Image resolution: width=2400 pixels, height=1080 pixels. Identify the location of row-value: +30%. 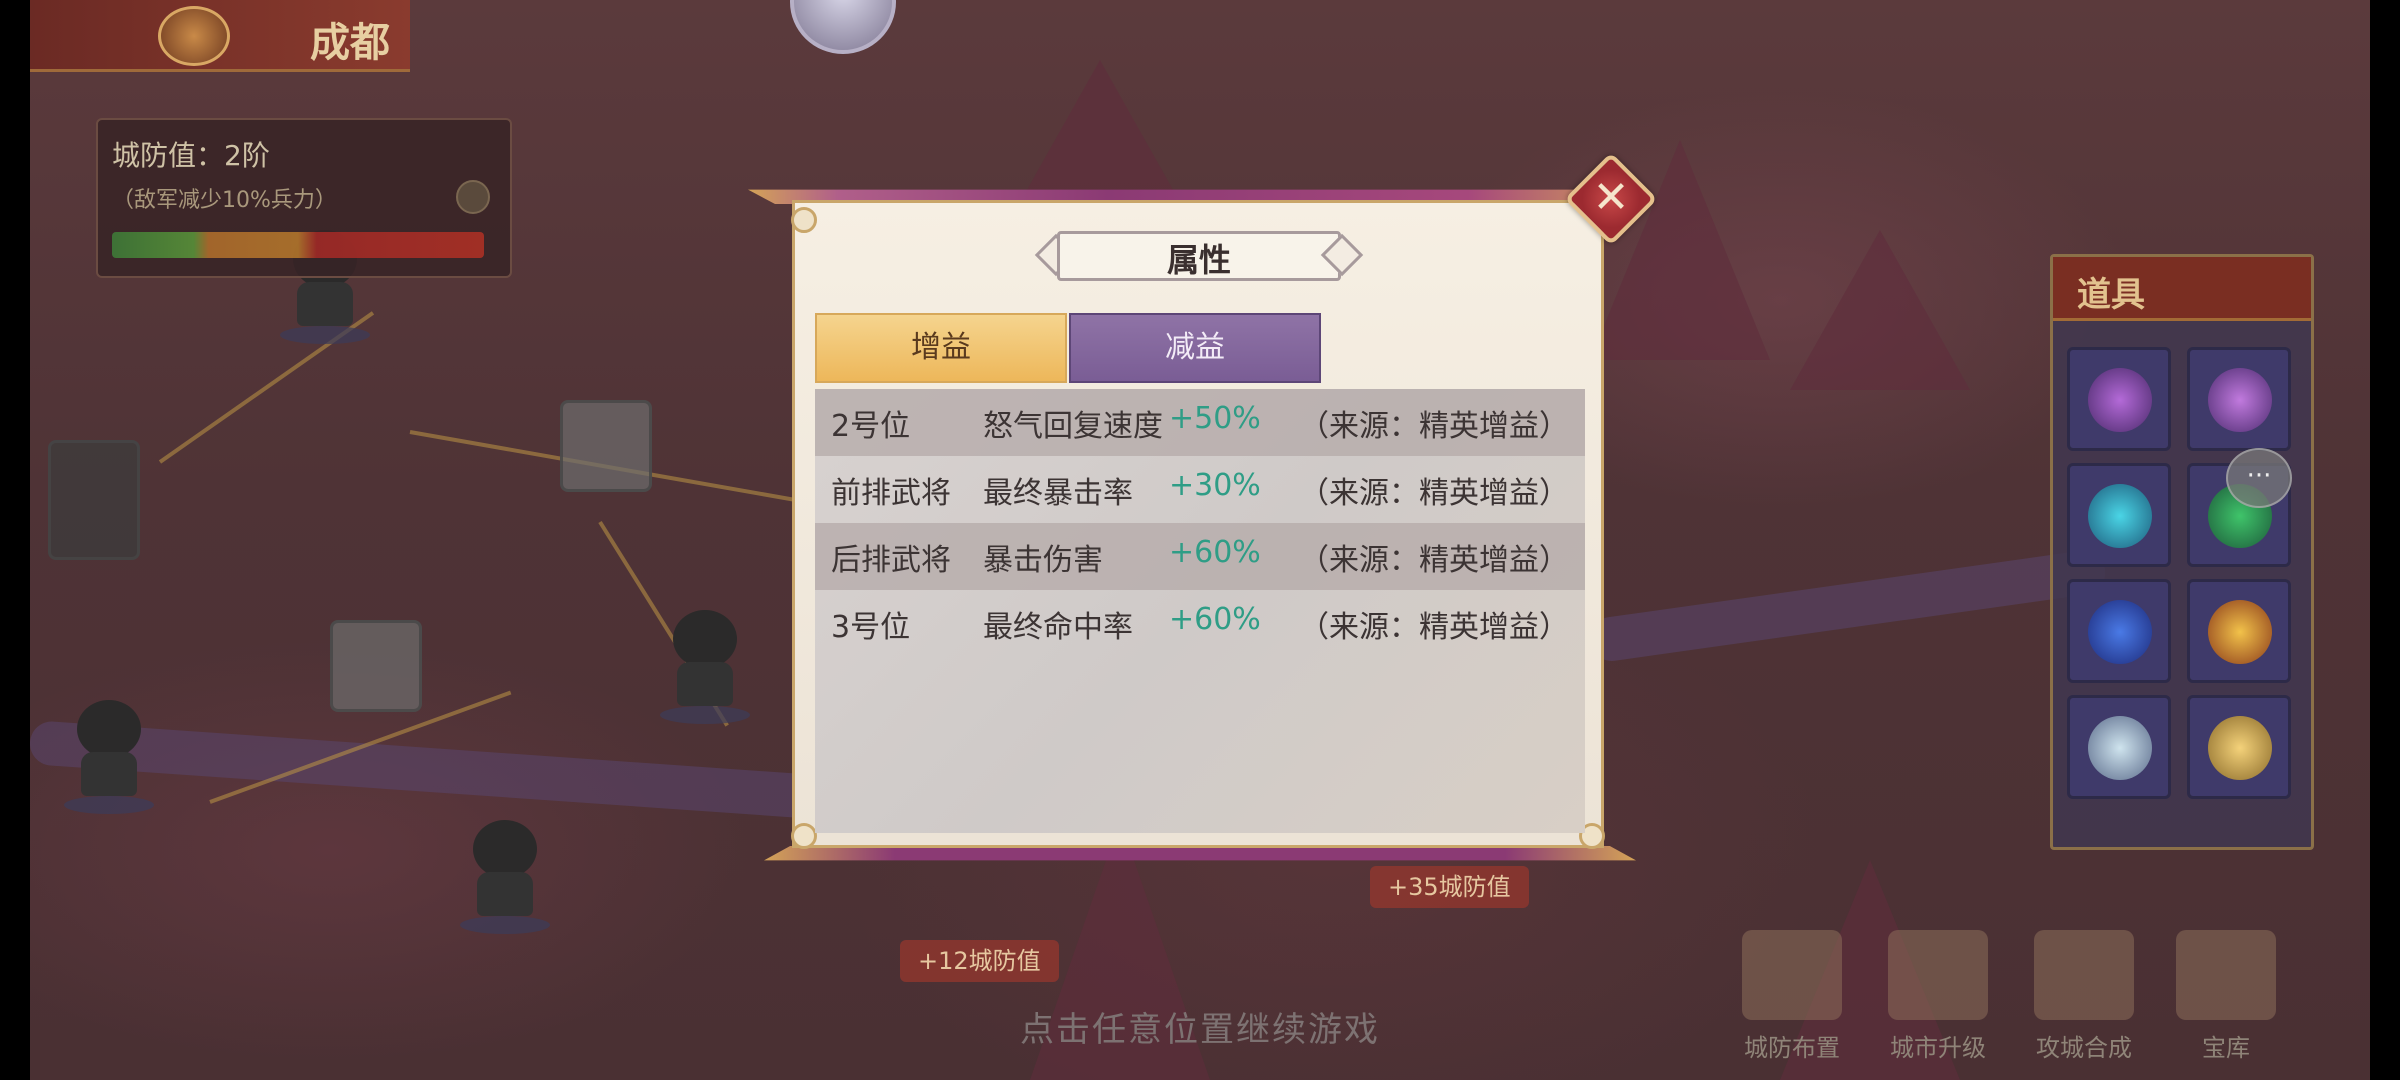
(1215, 485).